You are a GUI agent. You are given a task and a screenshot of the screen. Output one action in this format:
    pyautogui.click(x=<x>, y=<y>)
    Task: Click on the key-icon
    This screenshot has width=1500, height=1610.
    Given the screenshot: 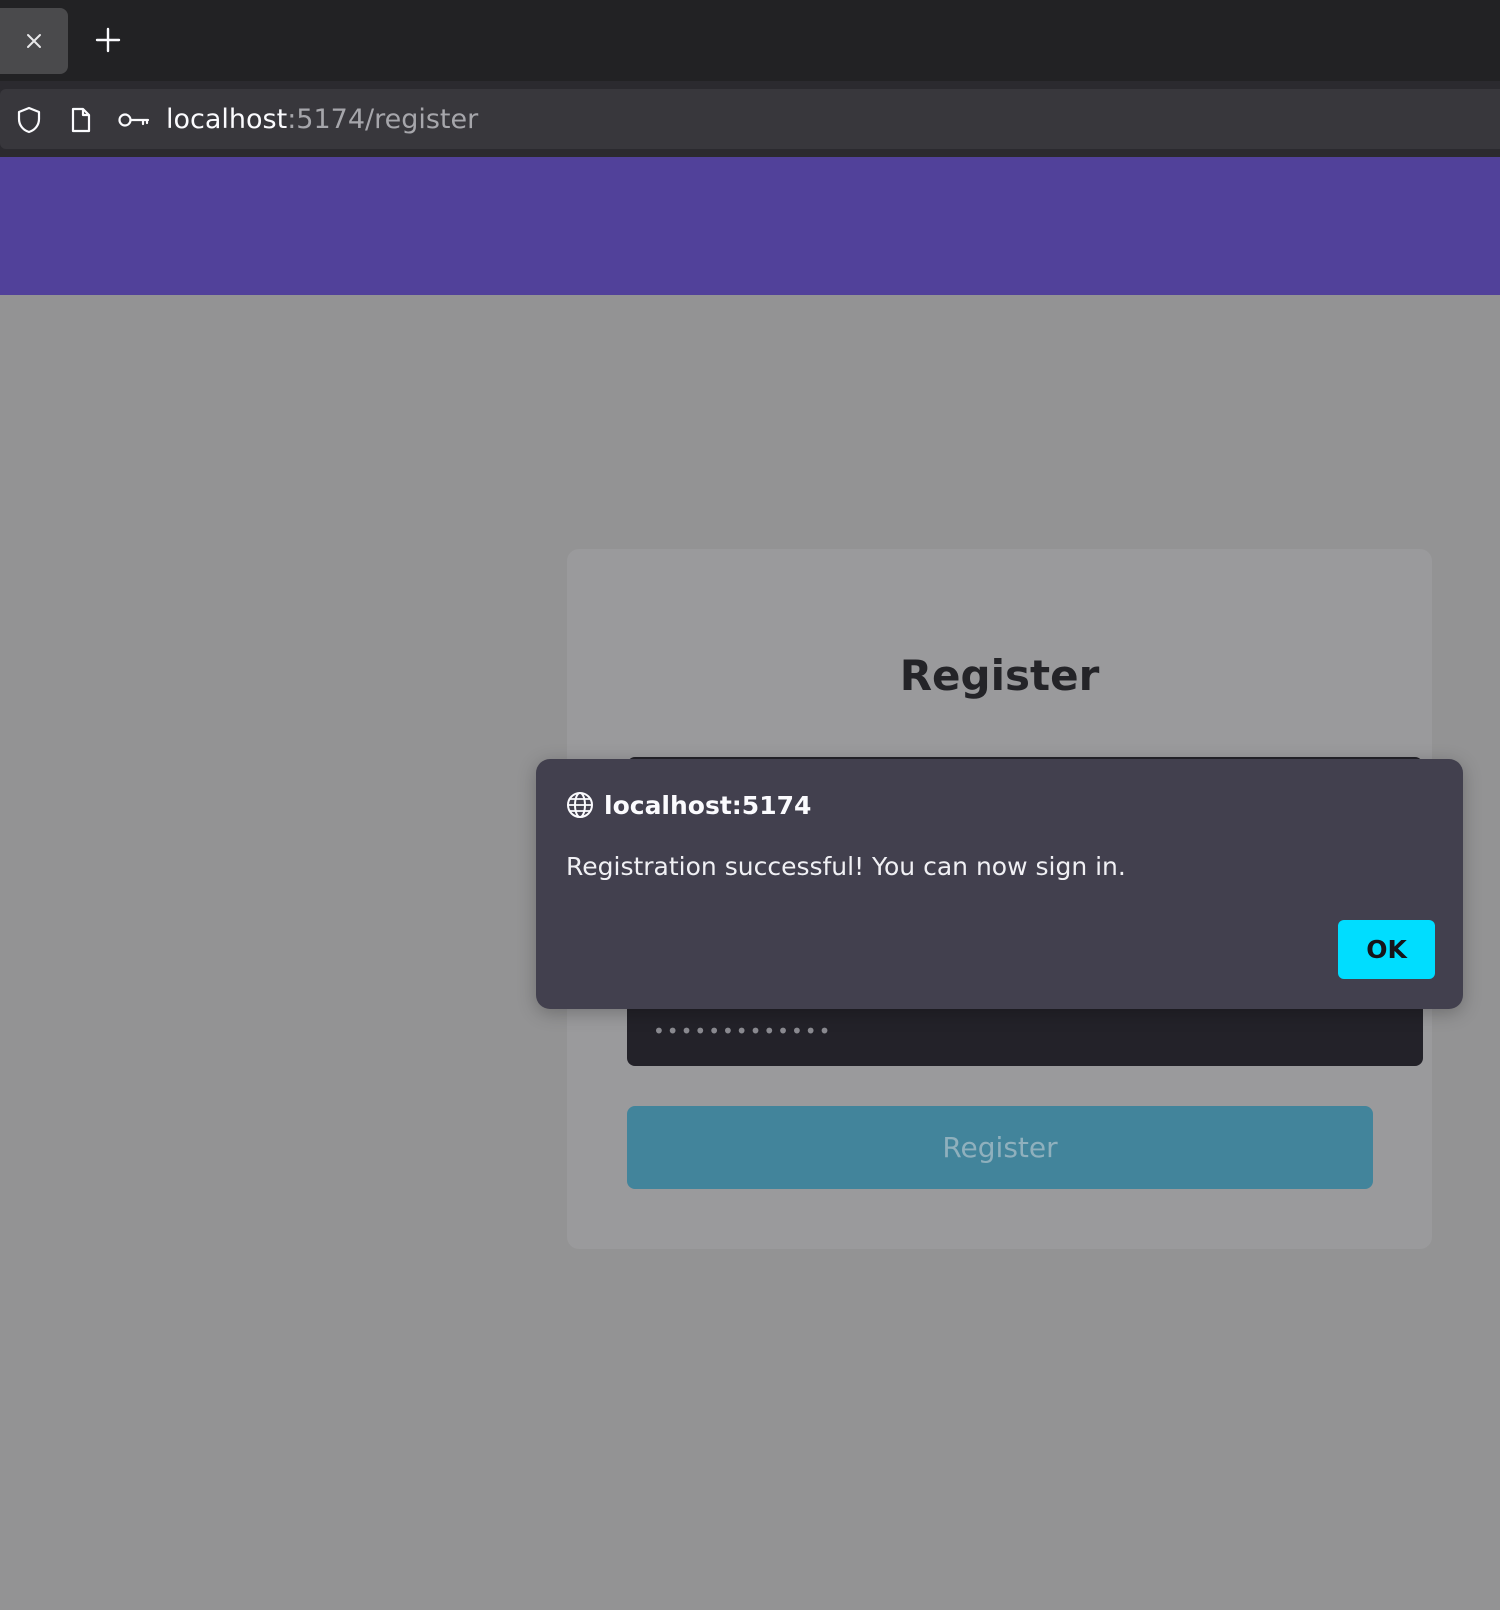 What is the action you would take?
    pyautogui.click(x=134, y=120)
    